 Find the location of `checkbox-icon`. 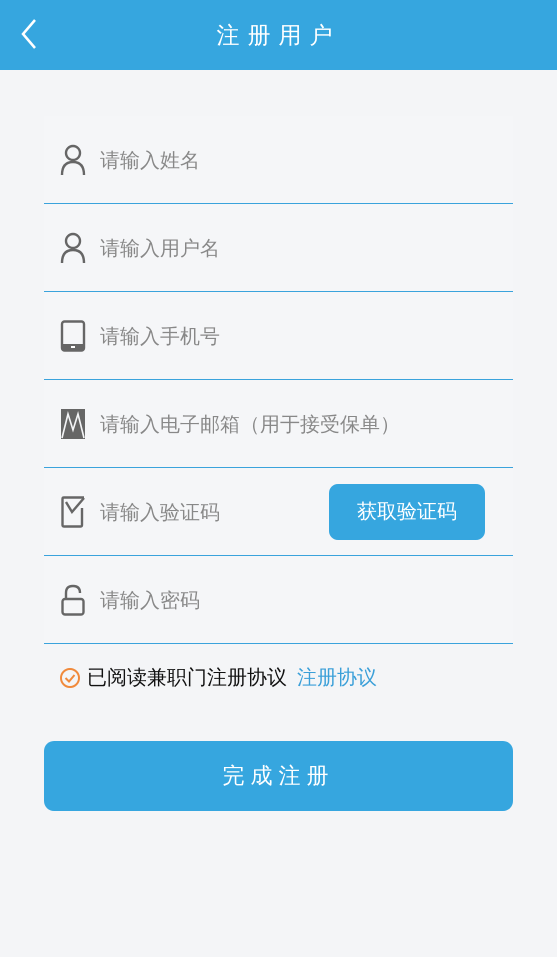

checkbox-icon is located at coordinates (73, 512).